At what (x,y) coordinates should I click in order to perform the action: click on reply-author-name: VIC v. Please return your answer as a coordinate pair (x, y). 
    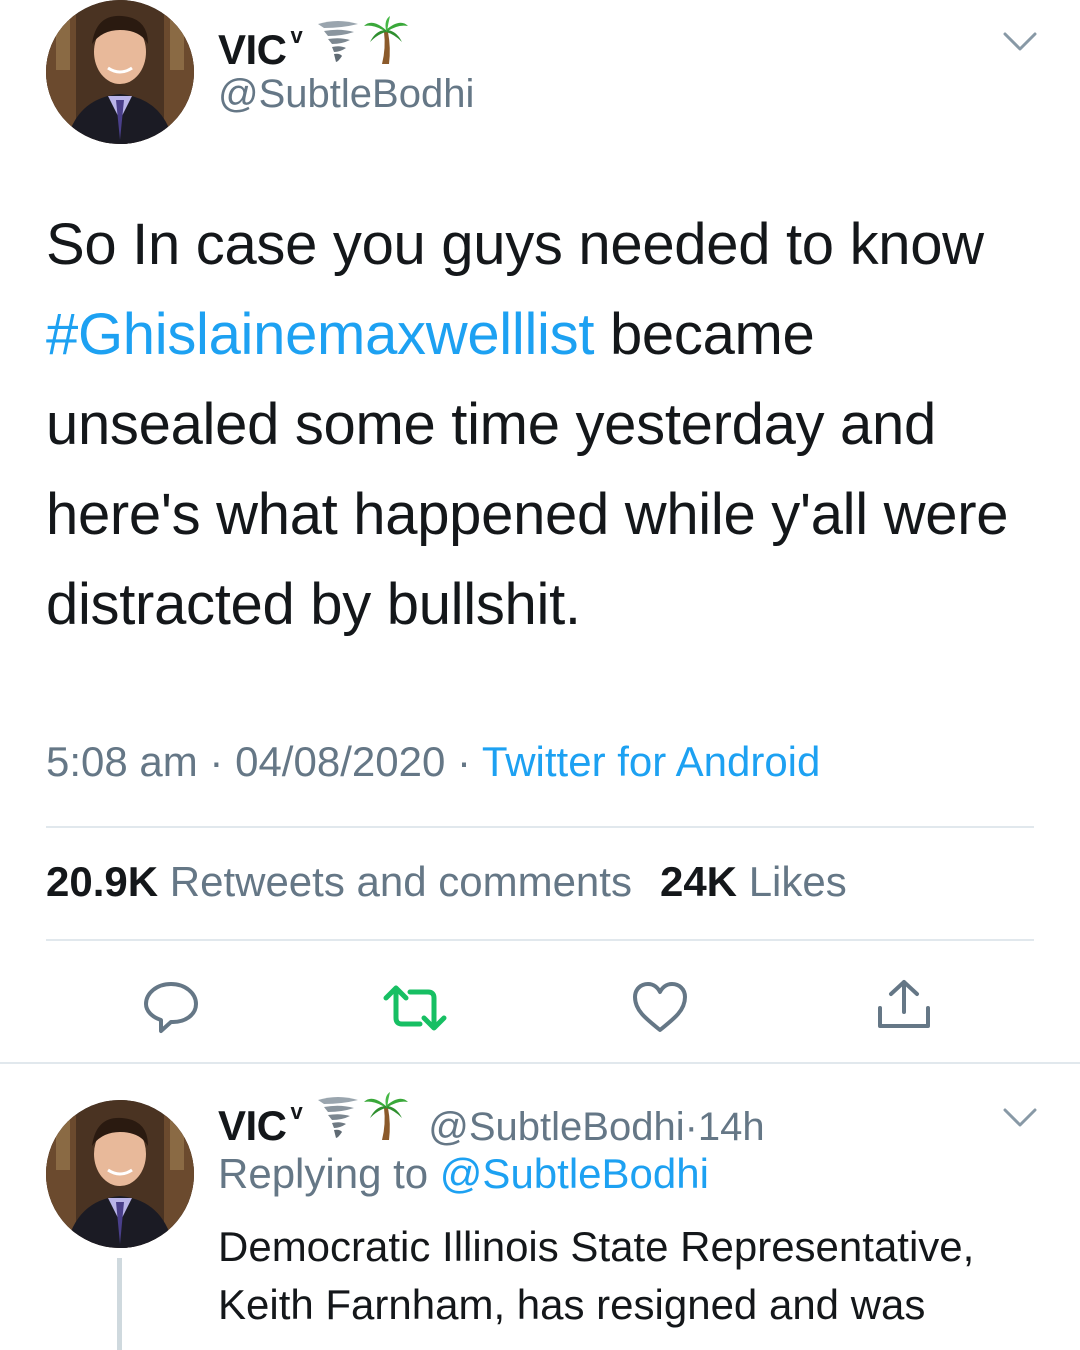
    Looking at the image, I should click on (260, 1124).